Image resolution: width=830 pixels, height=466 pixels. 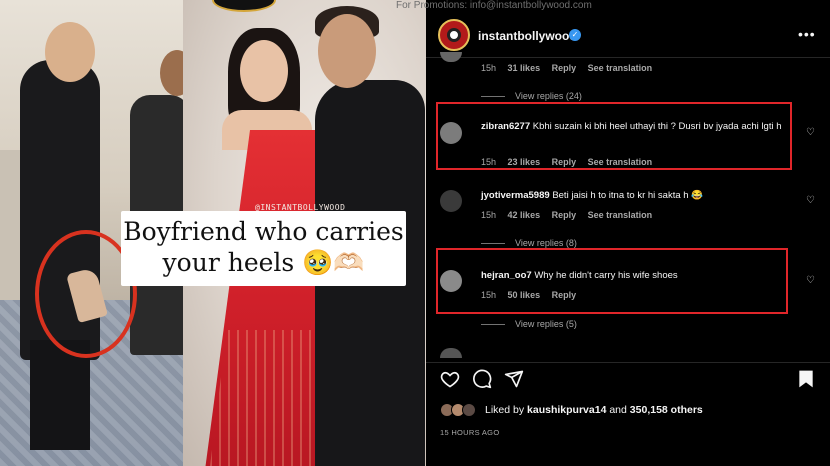 What do you see at coordinates (531, 96) in the screenshot?
I see `view-replies-button: View replies (24)` at bounding box center [531, 96].